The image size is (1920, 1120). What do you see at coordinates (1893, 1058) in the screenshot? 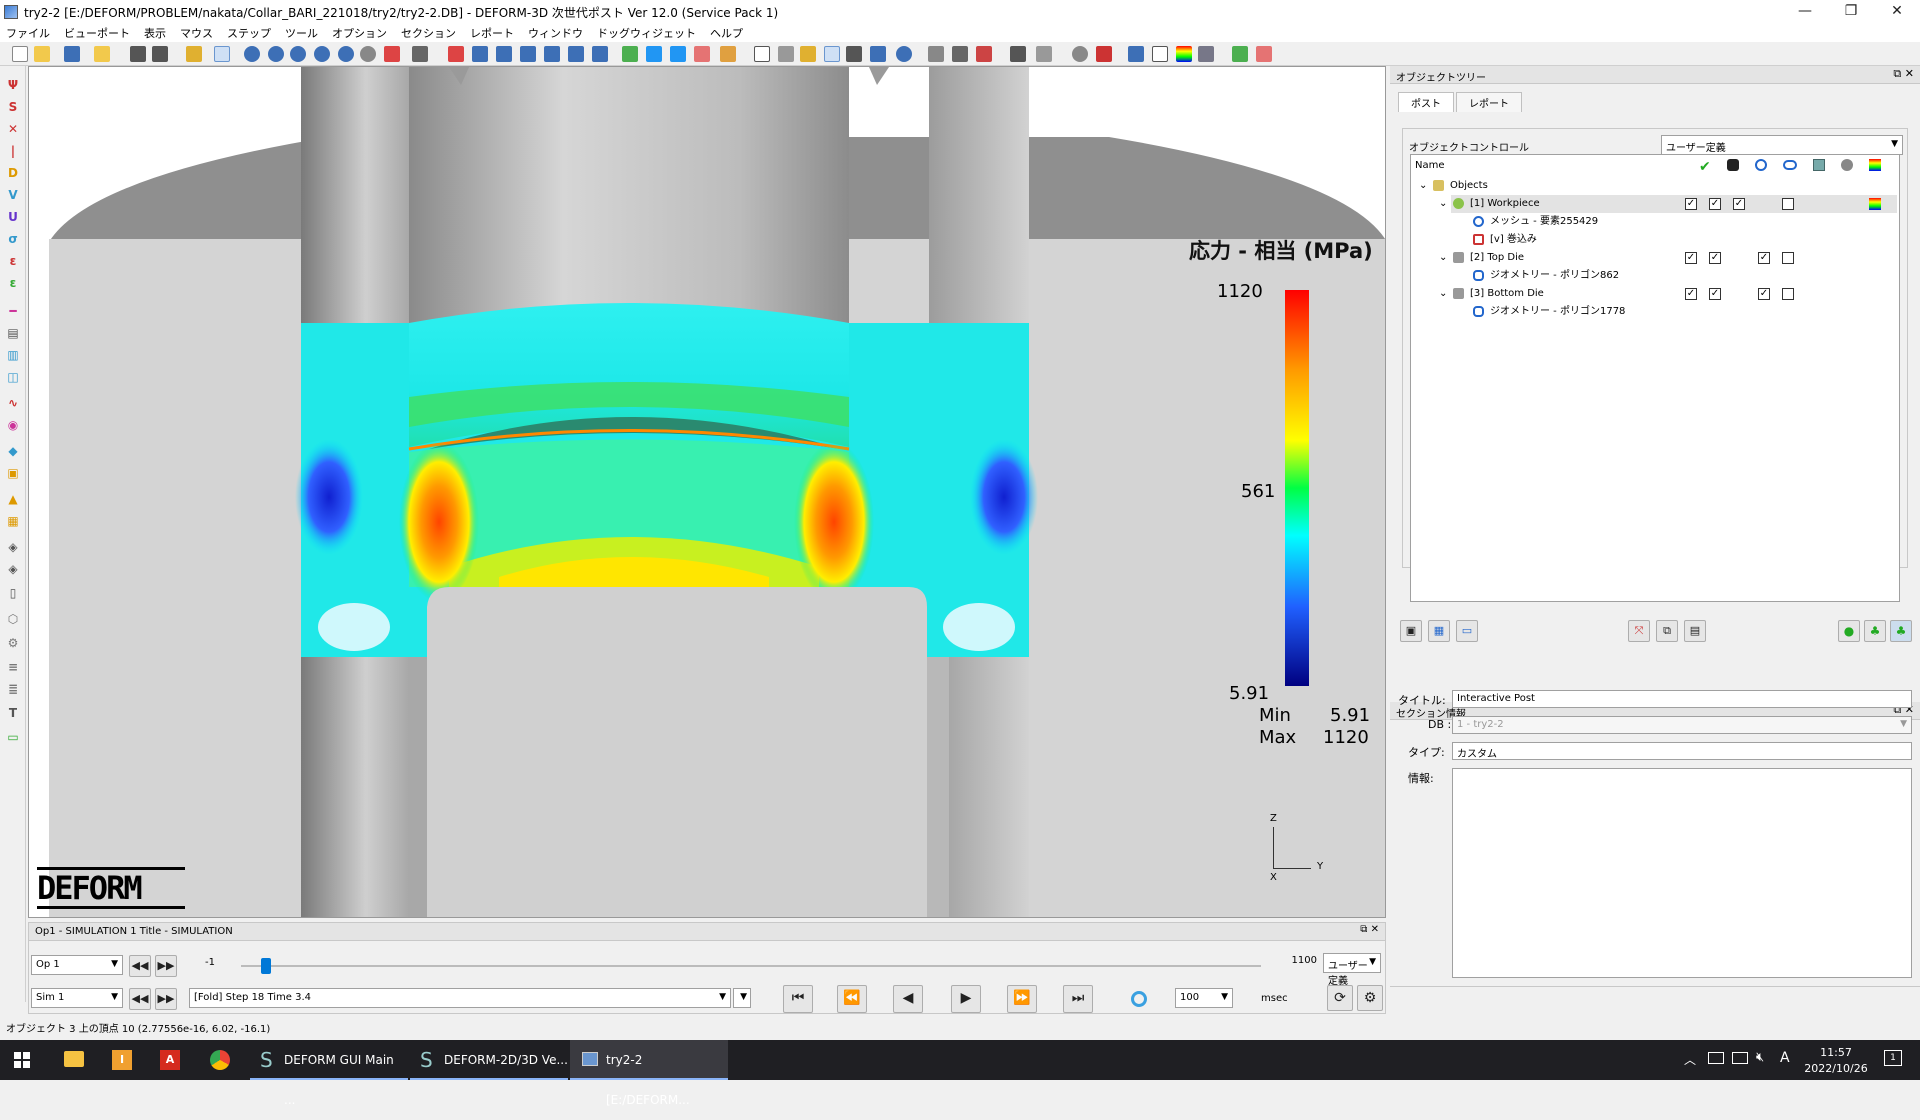
I see `notification-icon: 1` at bounding box center [1893, 1058].